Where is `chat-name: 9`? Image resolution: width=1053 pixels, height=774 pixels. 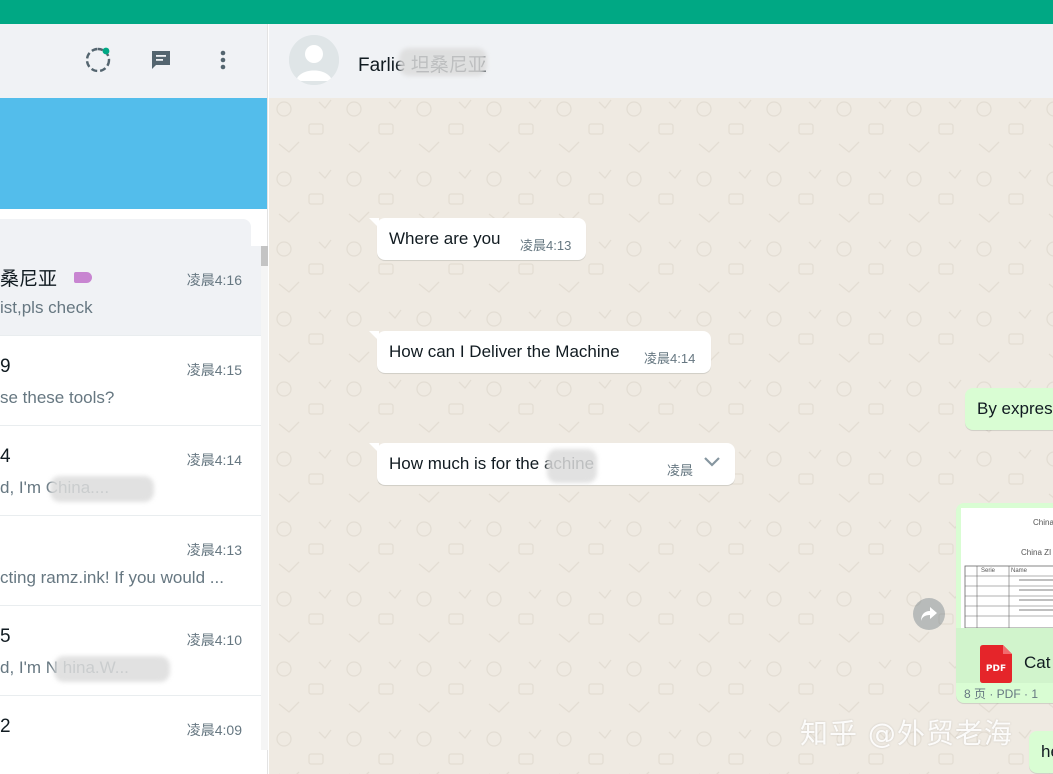 chat-name: 9 is located at coordinates (5, 366).